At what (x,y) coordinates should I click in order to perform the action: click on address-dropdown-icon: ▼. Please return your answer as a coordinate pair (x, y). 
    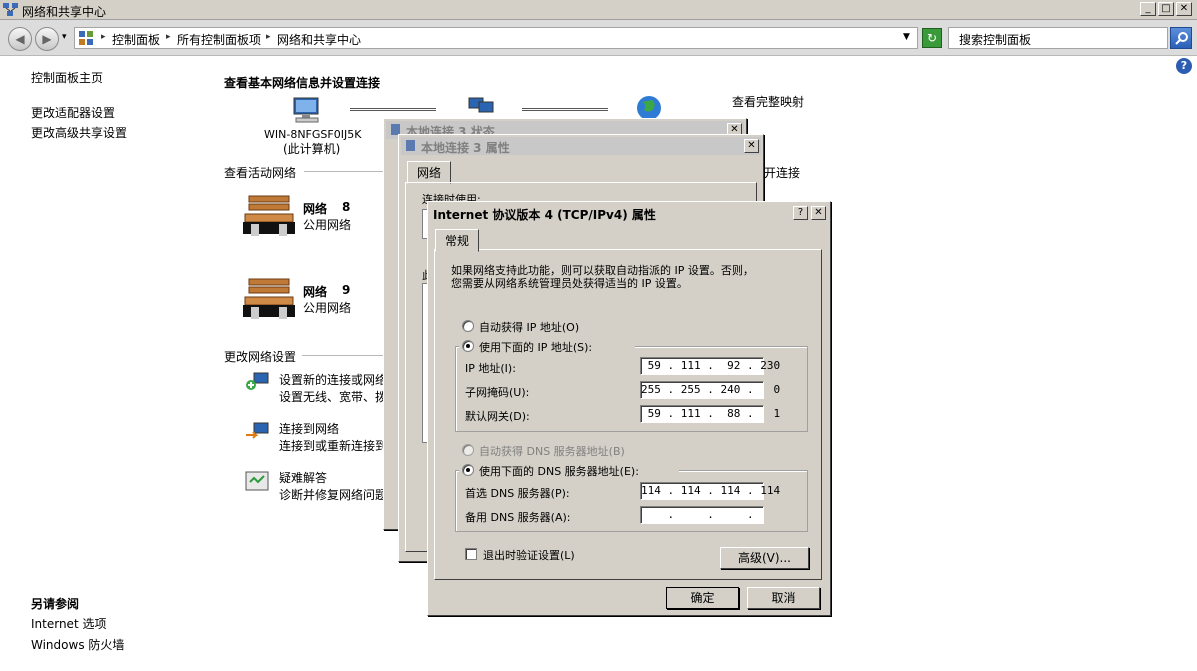
    Looking at the image, I should click on (906, 37).